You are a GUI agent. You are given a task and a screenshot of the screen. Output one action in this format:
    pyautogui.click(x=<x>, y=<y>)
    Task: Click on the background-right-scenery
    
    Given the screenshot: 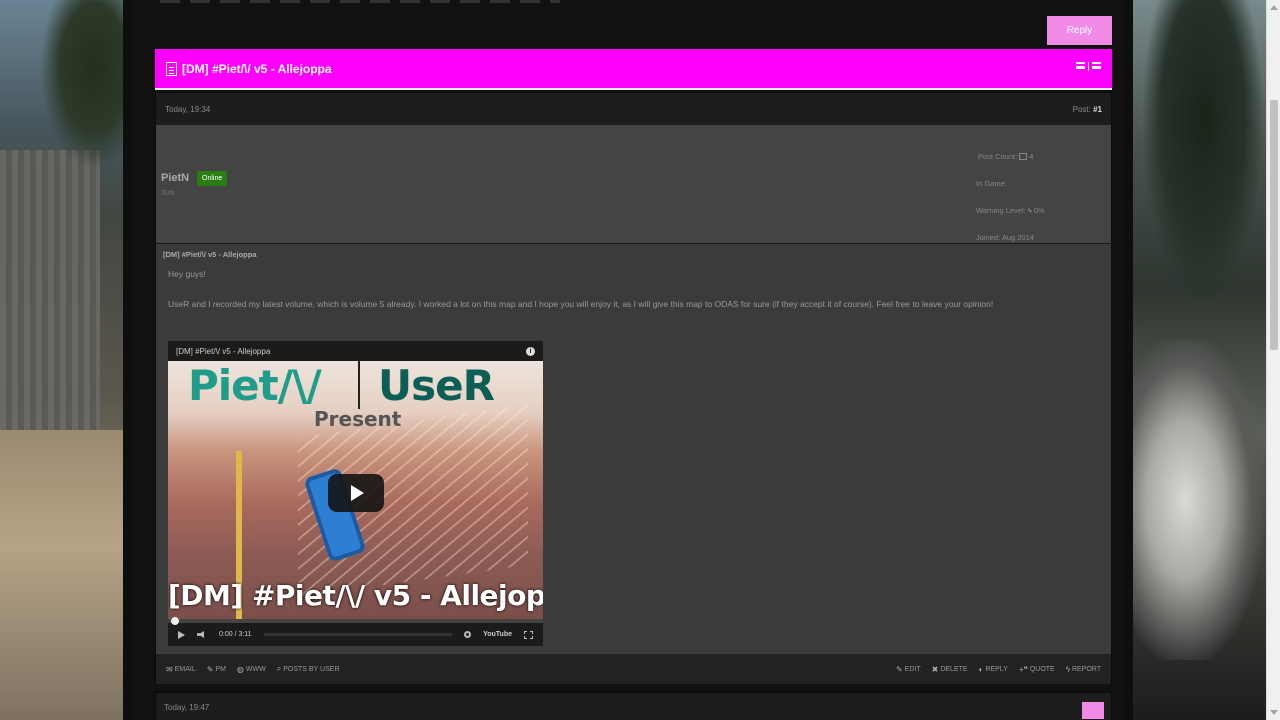 What is the action you would take?
    pyautogui.click(x=1206, y=360)
    